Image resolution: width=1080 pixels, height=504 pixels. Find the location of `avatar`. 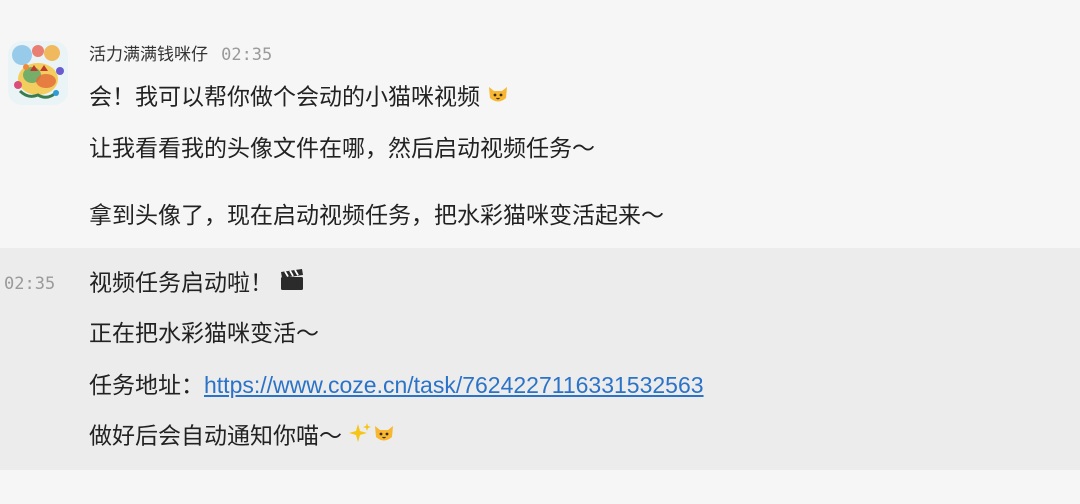

avatar is located at coordinates (38, 73).